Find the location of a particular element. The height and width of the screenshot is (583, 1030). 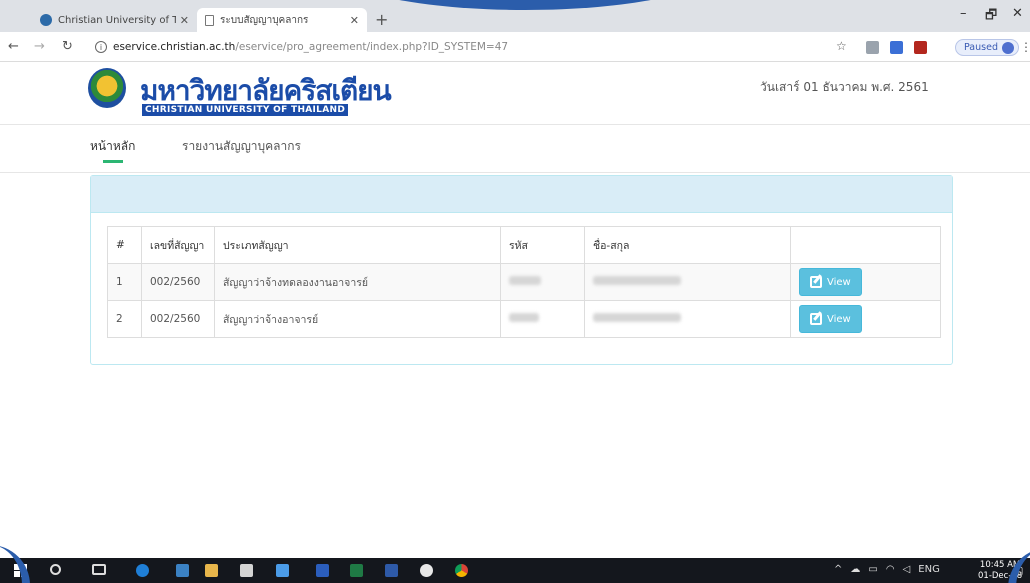

menu-kebab-icon: ⋮ is located at coordinates (1025, 47).